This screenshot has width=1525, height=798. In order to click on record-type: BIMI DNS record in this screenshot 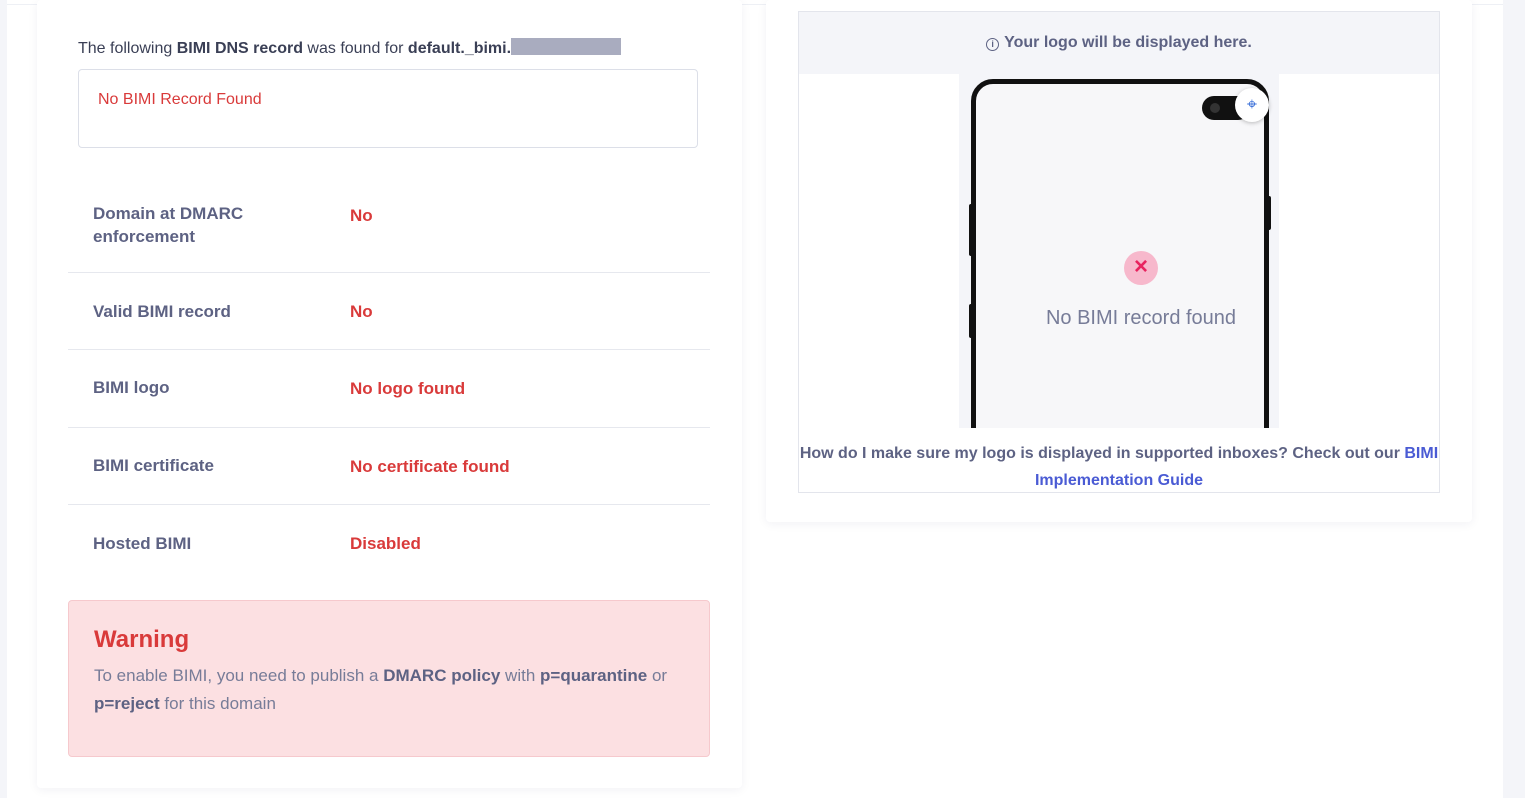, I will do `click(239, 48)`.